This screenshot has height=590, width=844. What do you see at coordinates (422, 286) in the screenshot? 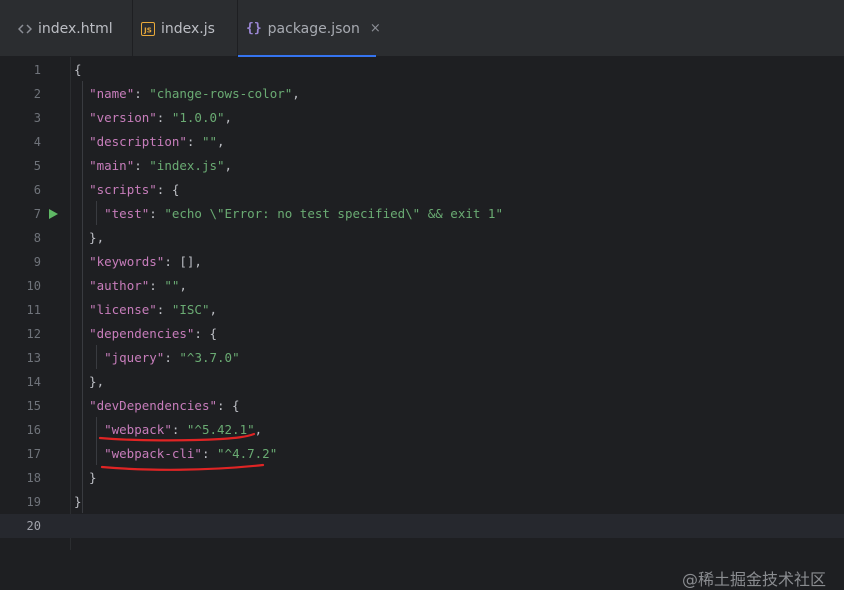
I see `code-line: 10 "author": "",` at bounding box center [422, 286].